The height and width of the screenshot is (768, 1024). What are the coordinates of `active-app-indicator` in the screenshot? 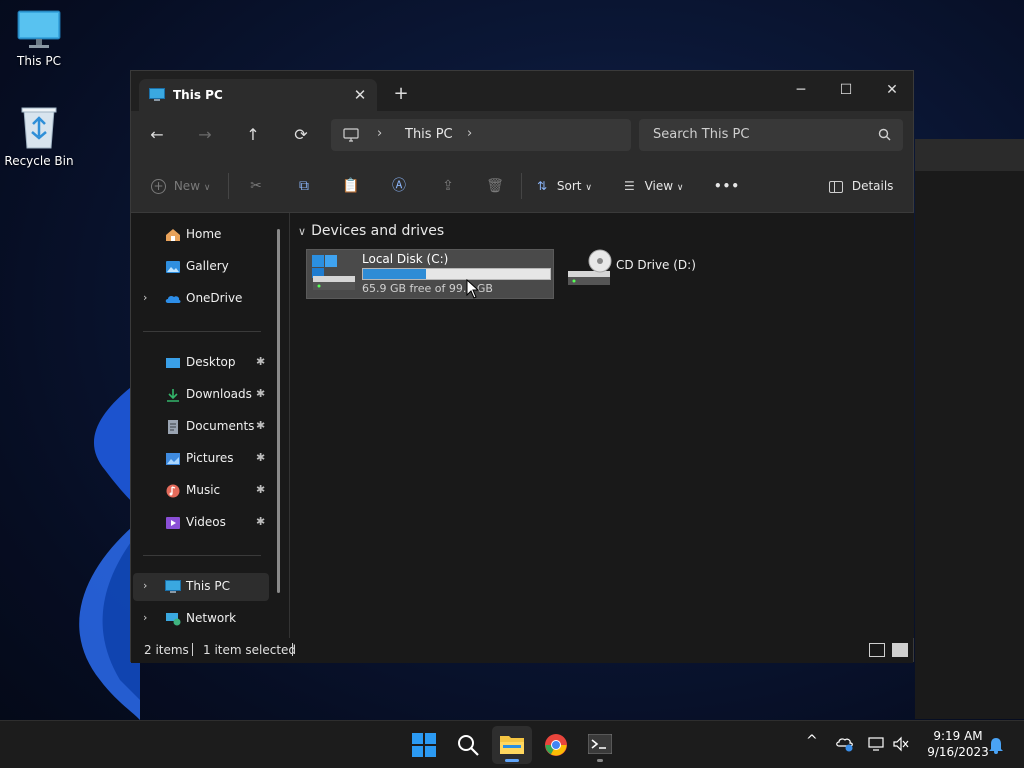 It's located at (512, 760).